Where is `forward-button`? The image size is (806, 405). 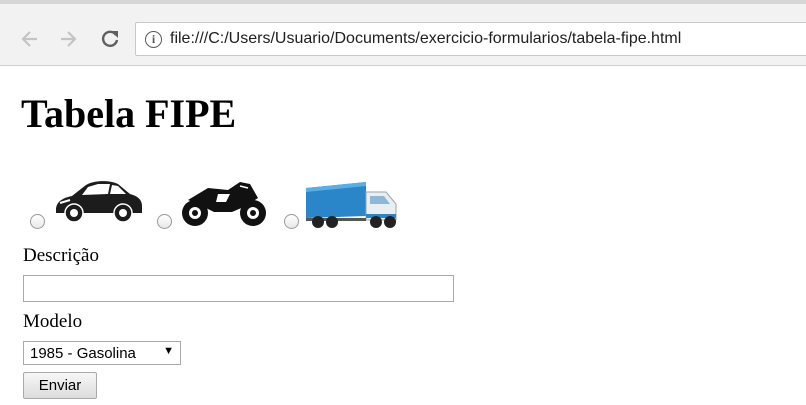 forward-button is located at coordinates (68, 39).